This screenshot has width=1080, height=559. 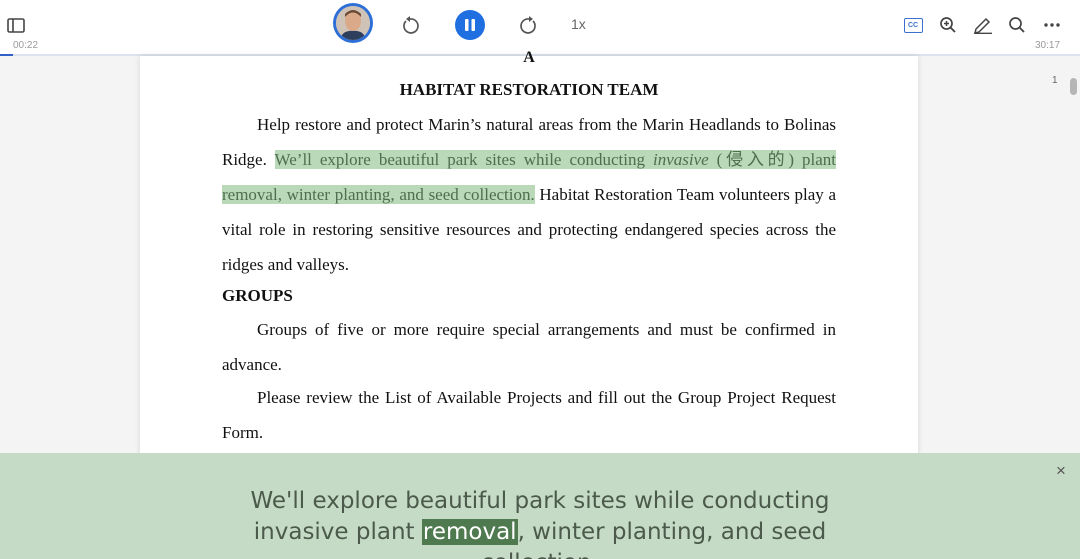 I want to click on caption-current-word: removal, so click(x=469, y=532).